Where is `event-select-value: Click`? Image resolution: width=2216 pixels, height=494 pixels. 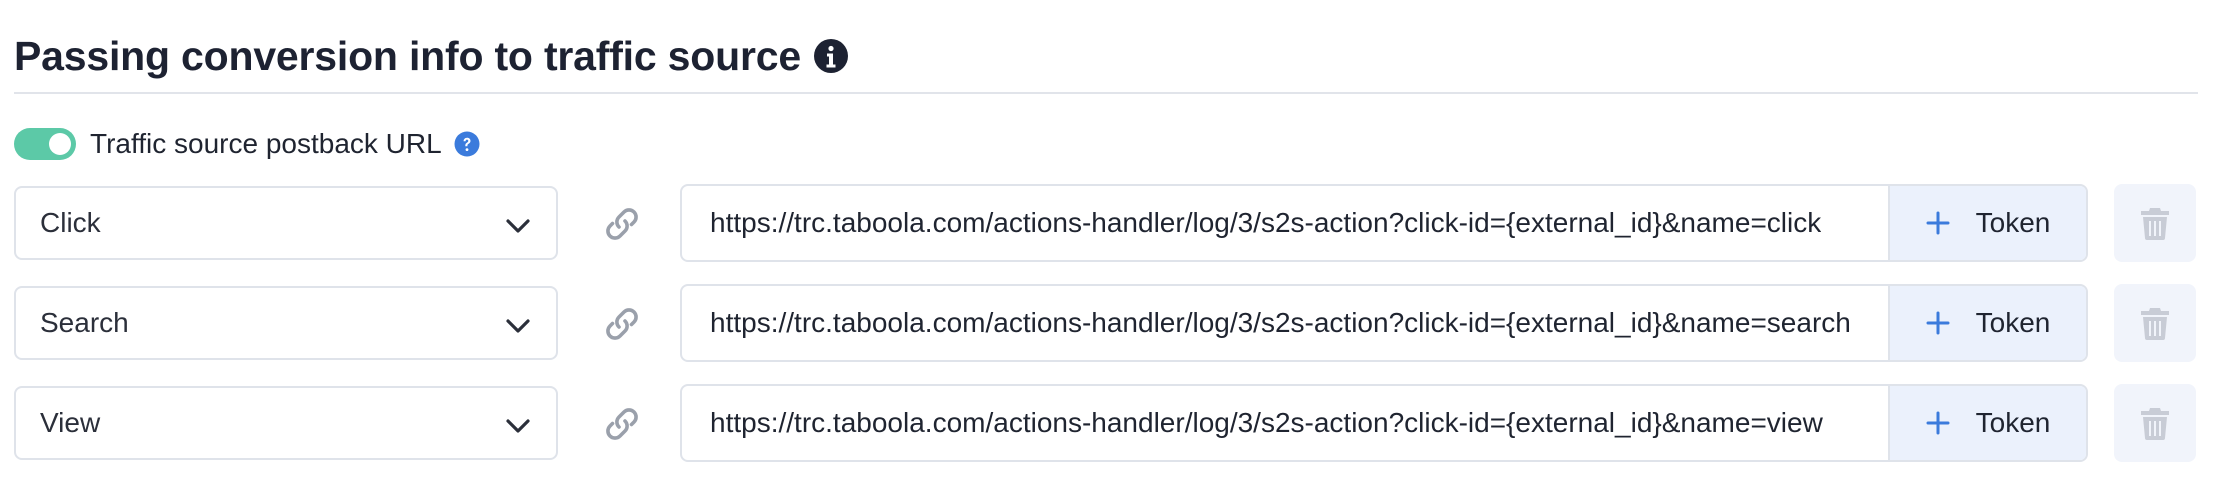
event-select-value: Click is located at coordinates (70, 222).